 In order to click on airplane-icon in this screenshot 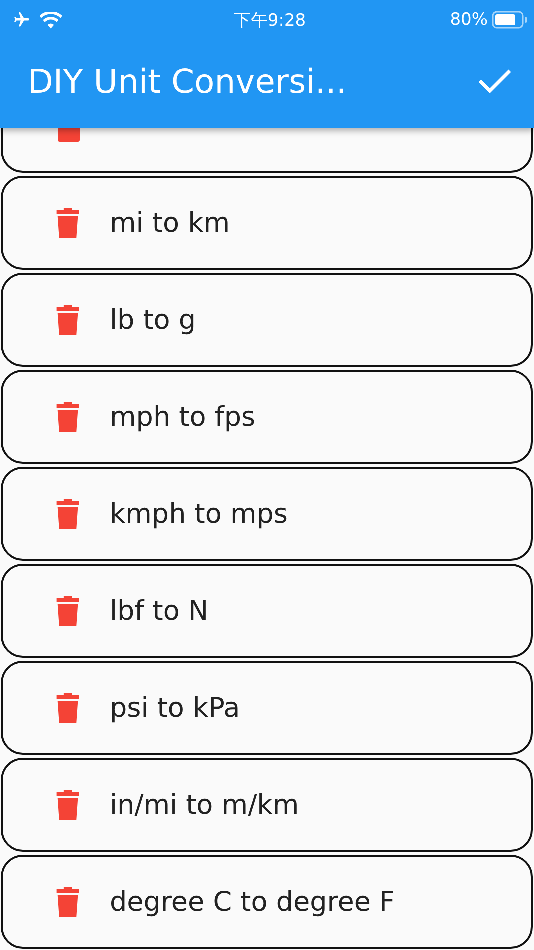, I will do `click(22, 20)`.